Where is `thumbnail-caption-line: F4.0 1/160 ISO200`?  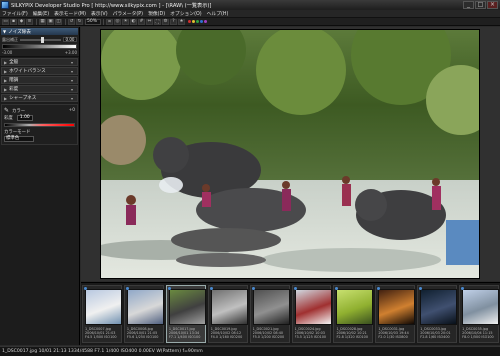
thumbnail-caption-line: F4.0 1/160 ISO200 is located at coordinates (226, 337).